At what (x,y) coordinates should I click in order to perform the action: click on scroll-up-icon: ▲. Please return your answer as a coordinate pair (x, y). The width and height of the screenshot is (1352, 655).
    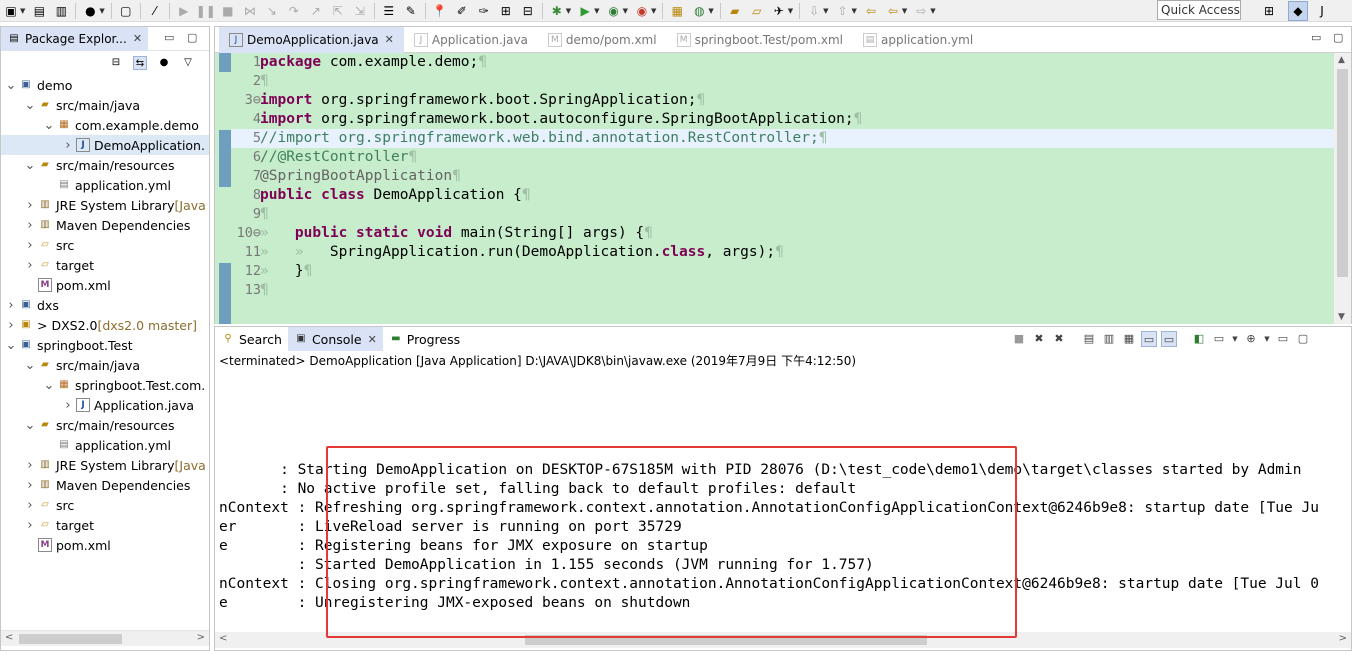
    Looking at the image, I should click on (1341, 60).